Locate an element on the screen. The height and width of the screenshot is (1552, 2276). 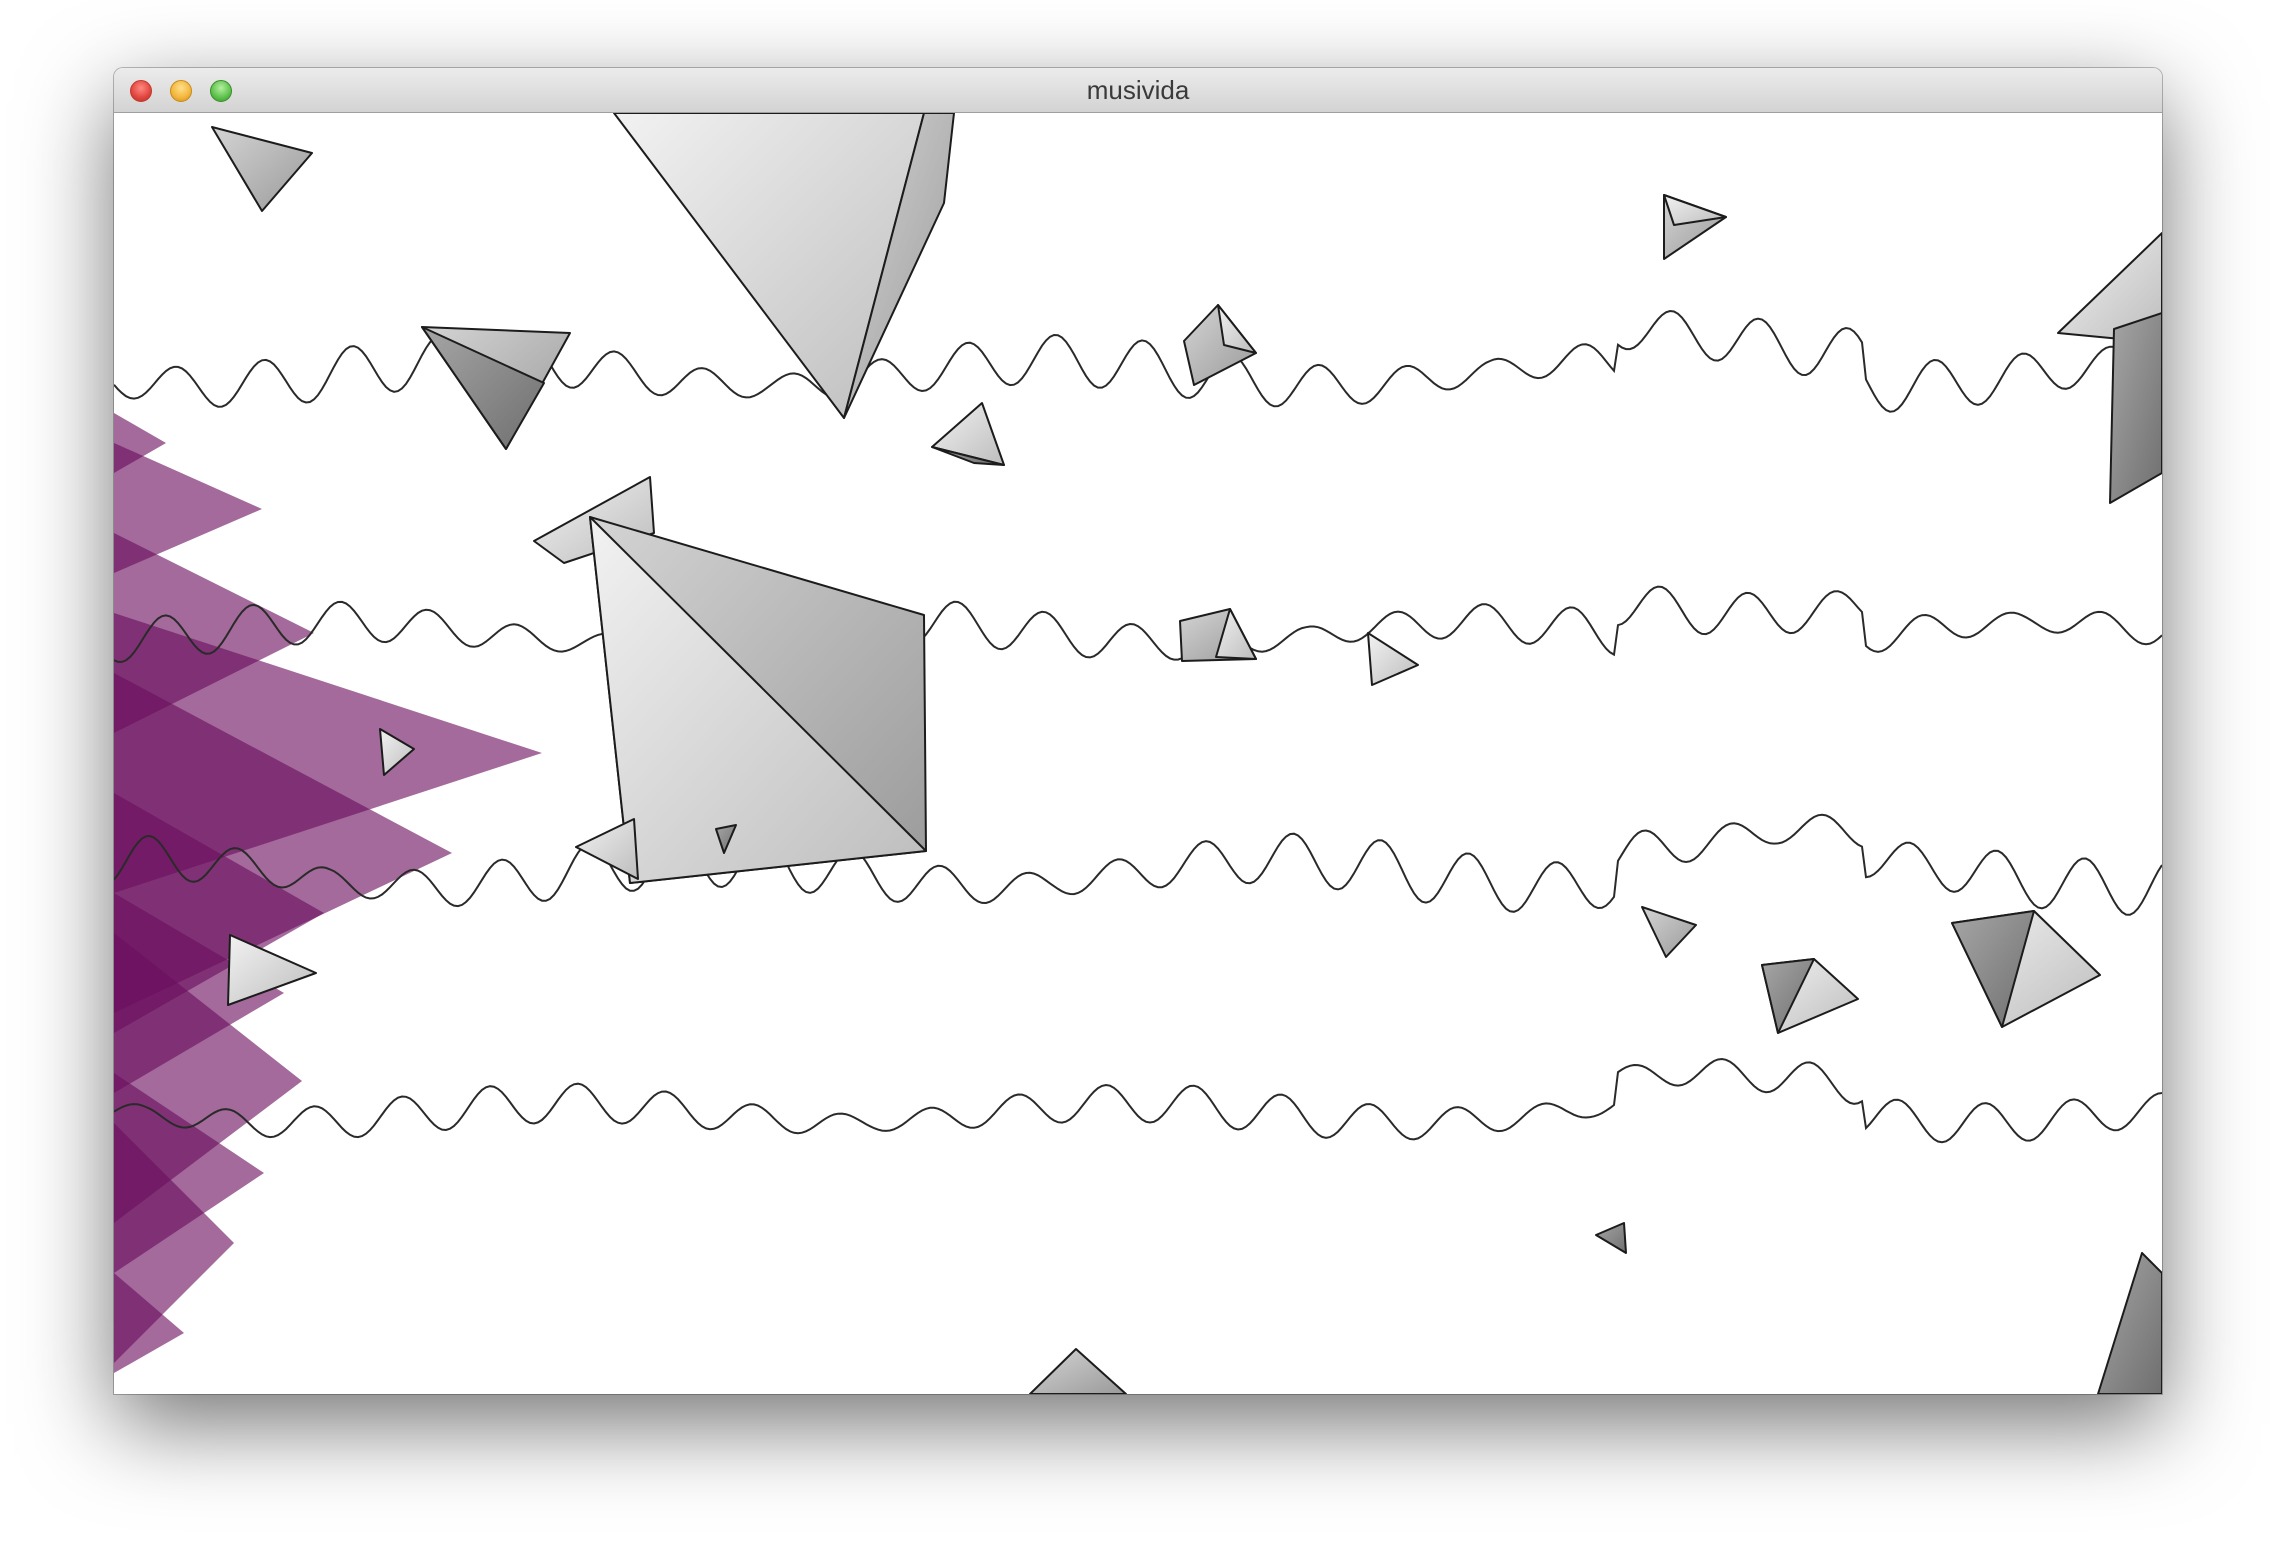
shape-bottom-tiny is located at coordinates (1611, 1238).